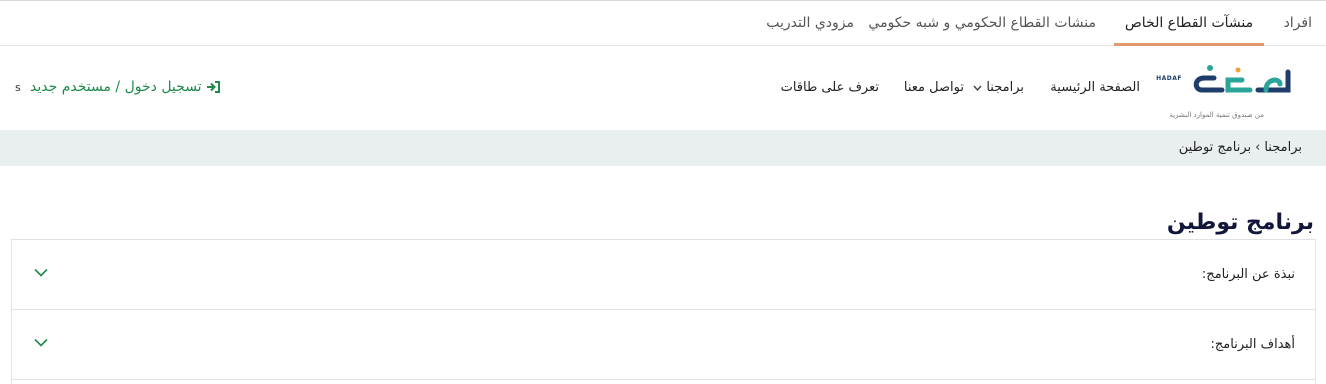 The height and width of the screenshot is (384, 1326). What do you see at coordinates (982, 24) in the screenshot?
I see `tab-government-sector: منشات القطاع الحكومي و شبه حكومي` at bounding box center [982, 24].